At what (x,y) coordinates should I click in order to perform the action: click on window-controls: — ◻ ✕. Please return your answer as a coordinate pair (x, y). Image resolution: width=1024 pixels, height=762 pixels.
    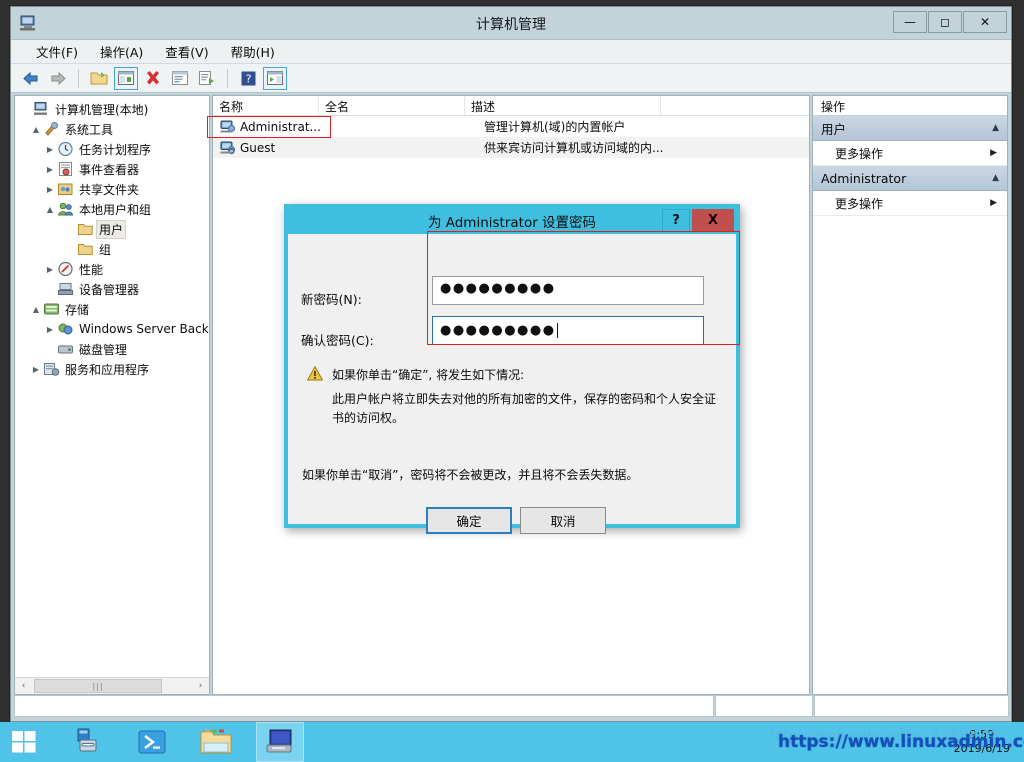
    Looking at the image, I should click on (949, 22).